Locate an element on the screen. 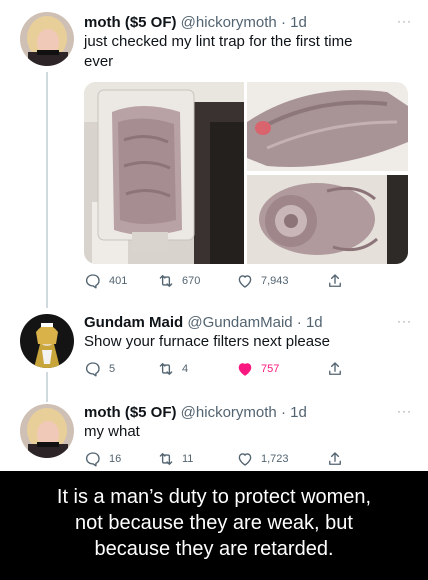 The image size is (428, 580). avatar-gundam-maid is located at coordinates (47, 341).